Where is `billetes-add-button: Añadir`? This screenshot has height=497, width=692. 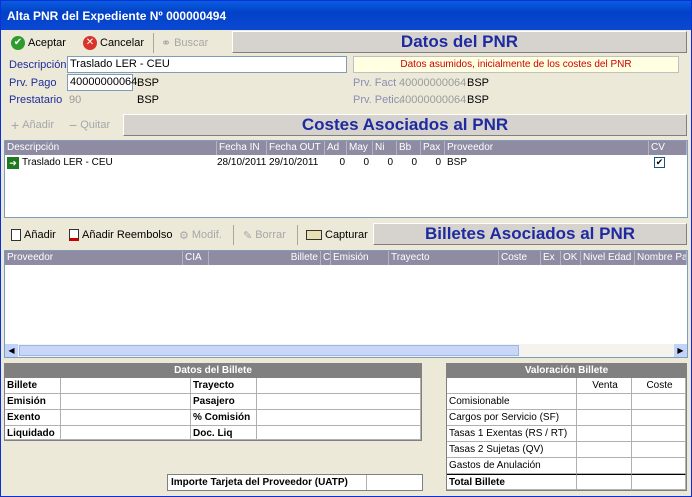
billetes-add-button: Añadir is located at coordinates (33, 235).